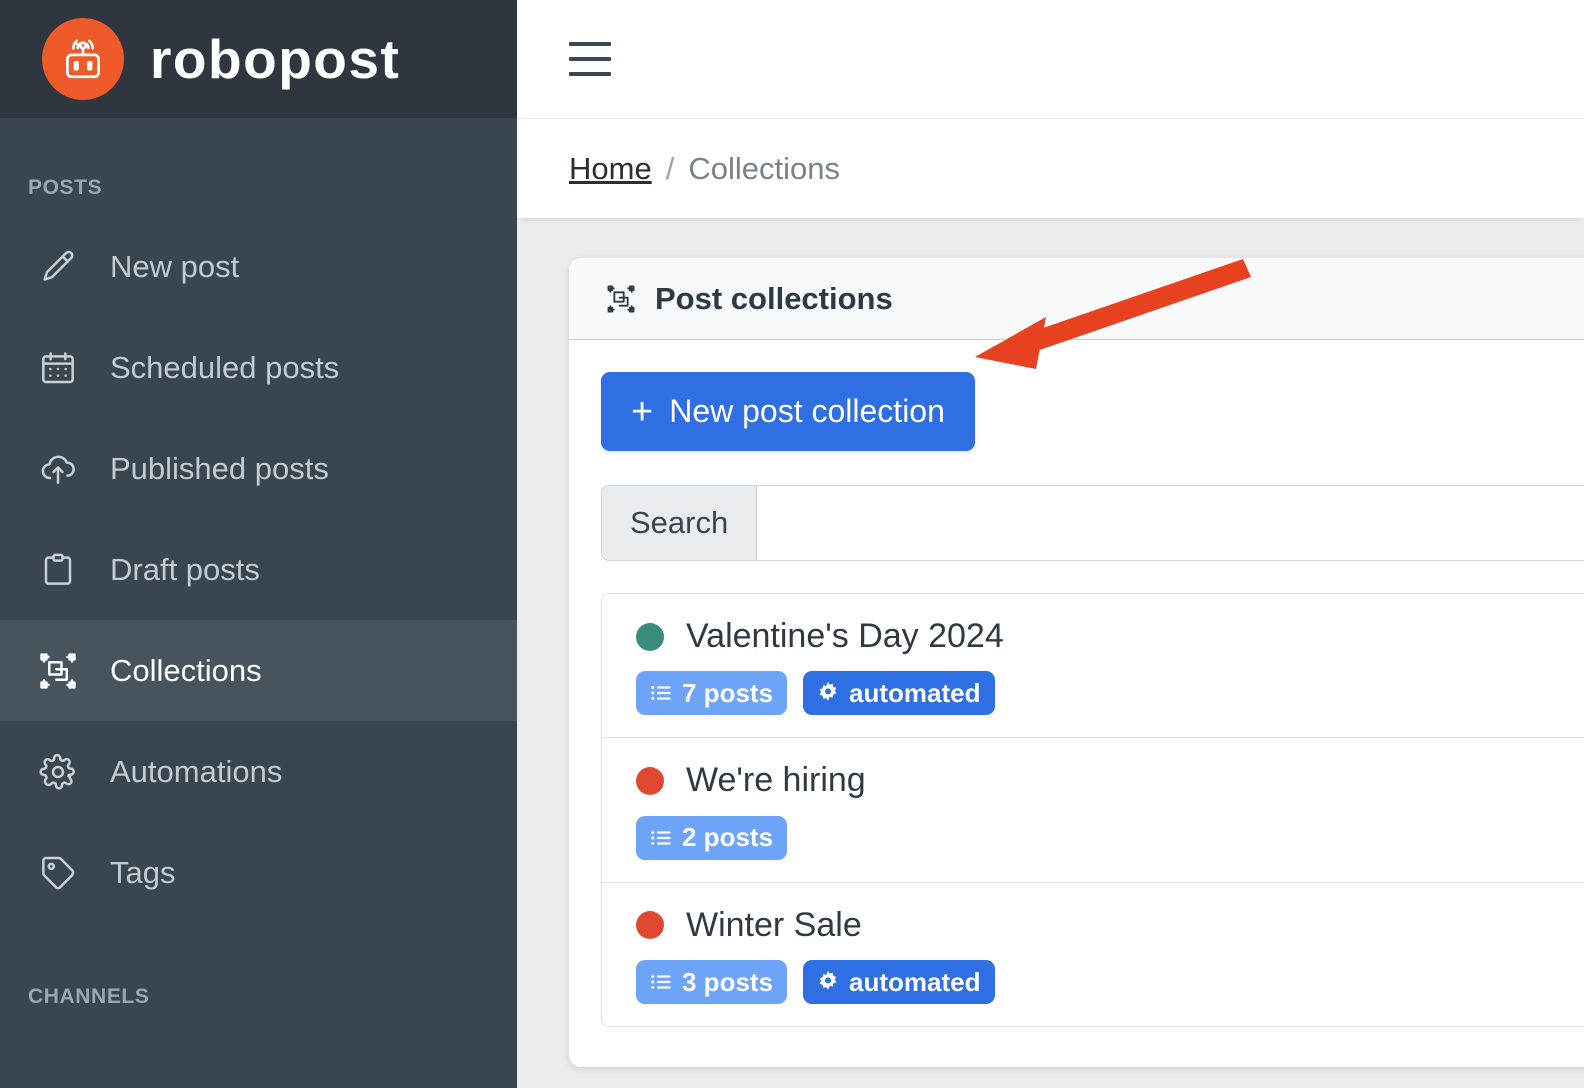  I want to click on badge-label: 2 posts, so click(728, 837).